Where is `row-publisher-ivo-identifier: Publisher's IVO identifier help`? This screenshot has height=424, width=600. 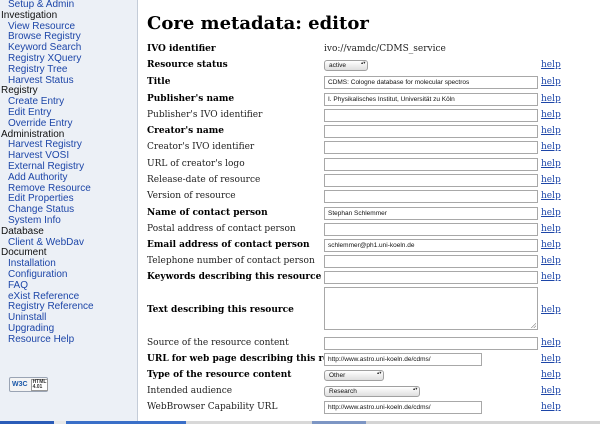 row-publisher-ivo-identifier: Publisher's IVO identifier help is located at coordinates (373, 116).